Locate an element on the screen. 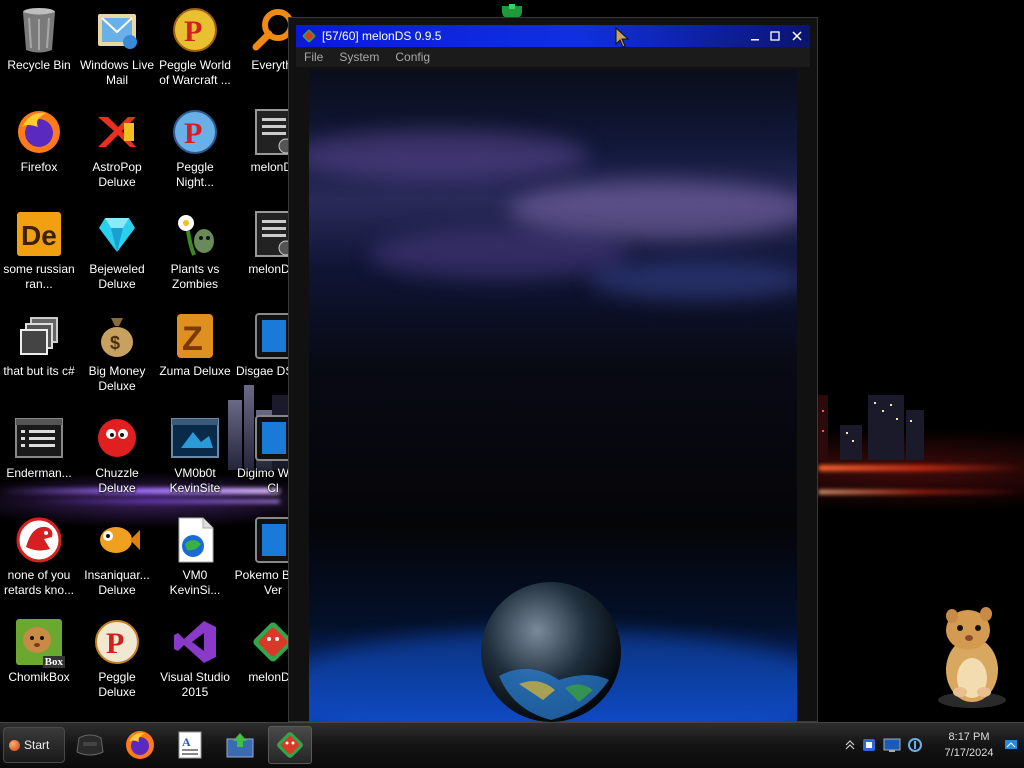 The image size is (1024, 768). windows-live-mail-icon is located at coordinates (117, 31).